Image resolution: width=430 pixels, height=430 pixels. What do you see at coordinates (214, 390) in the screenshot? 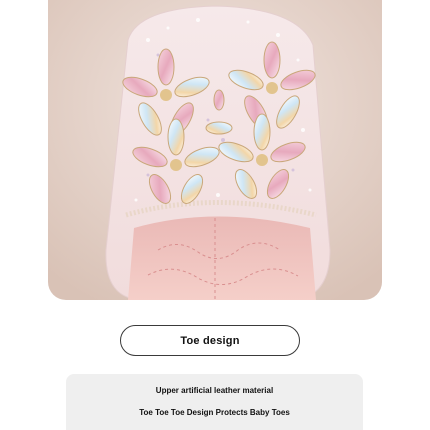
I see `material-info-line: Upper artificial leather material` at bounding box center [214, 390].